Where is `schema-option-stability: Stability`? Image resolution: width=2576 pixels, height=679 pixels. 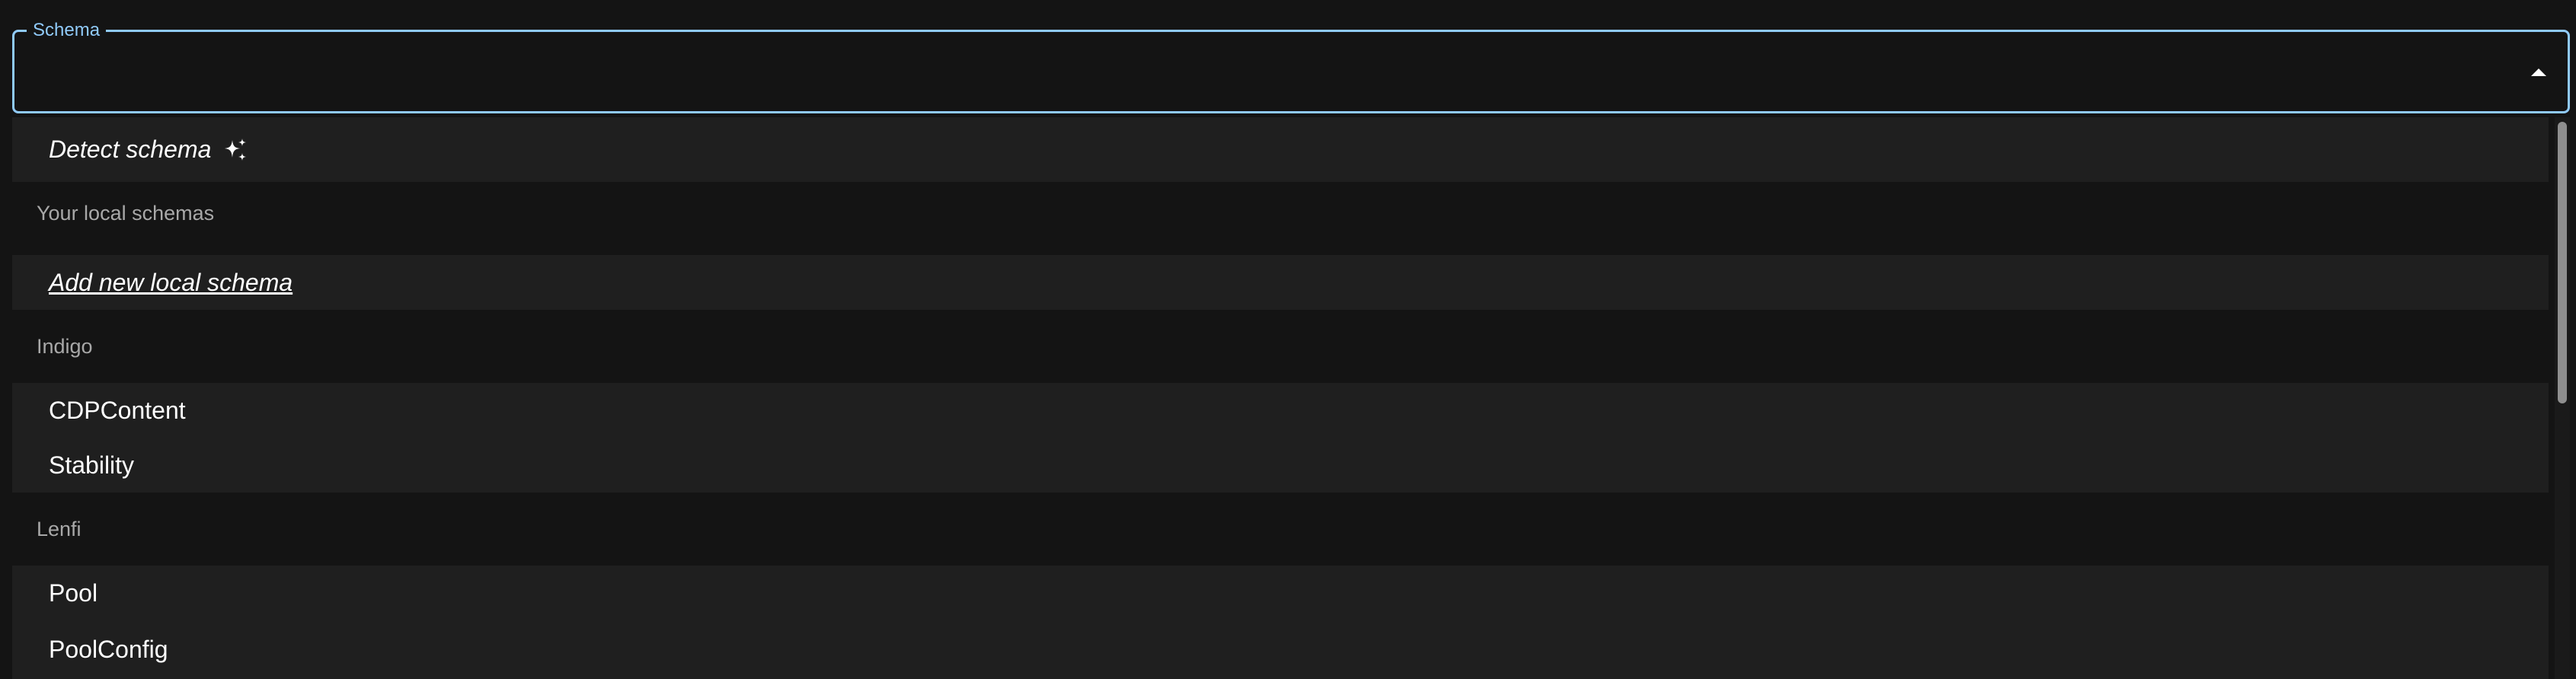
schema-option-stability: Stability is located at coordinates (1280, 465).